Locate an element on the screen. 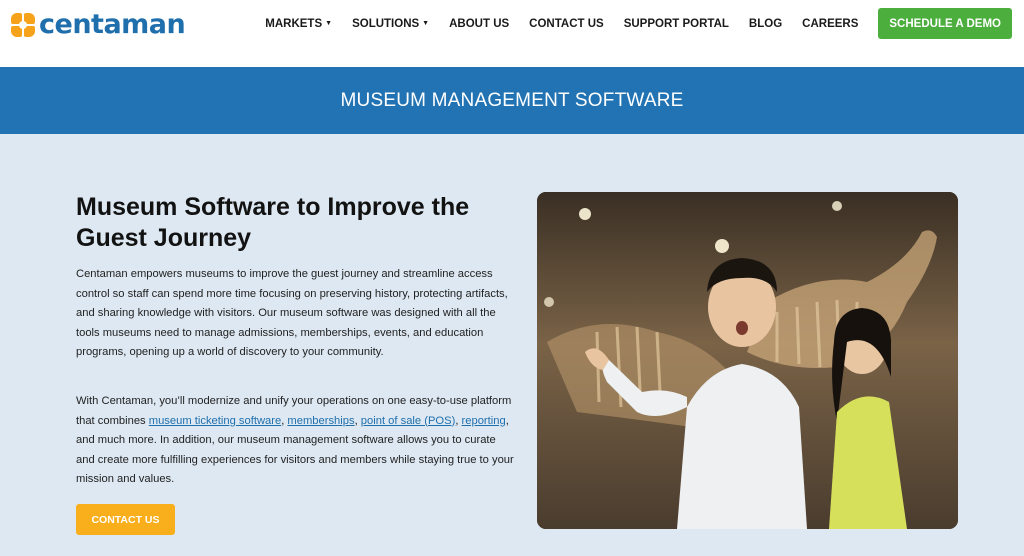 The image size is (1024, 556). museum-ticketing-link: museum ticketing software is located at coordinates (215, 421).